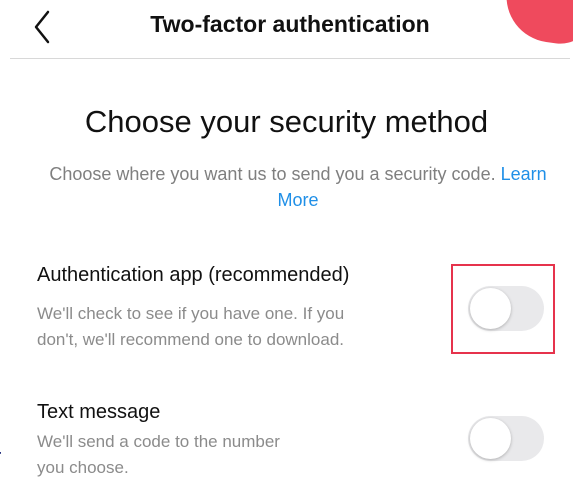 This screenshot has width=573, height=488. What do you see at coordinates (193, 275) in the screenshot?
I see `option-auth-app-title: Authentication app (recommended)` at bounding box center [193, 275].